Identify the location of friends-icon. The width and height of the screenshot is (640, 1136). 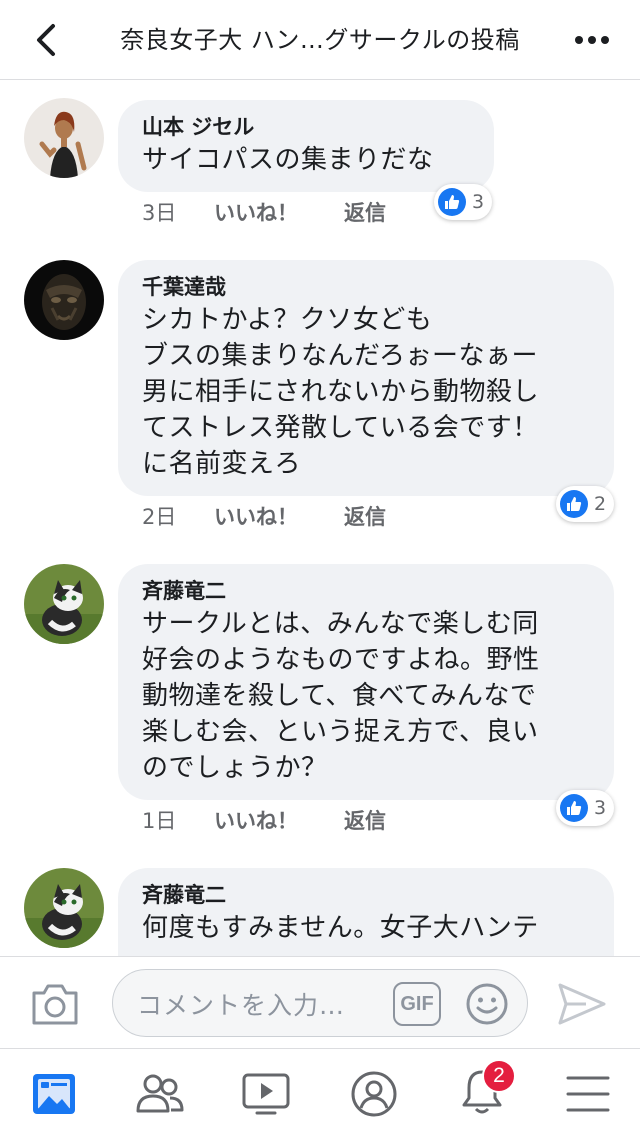
(160, 1094).